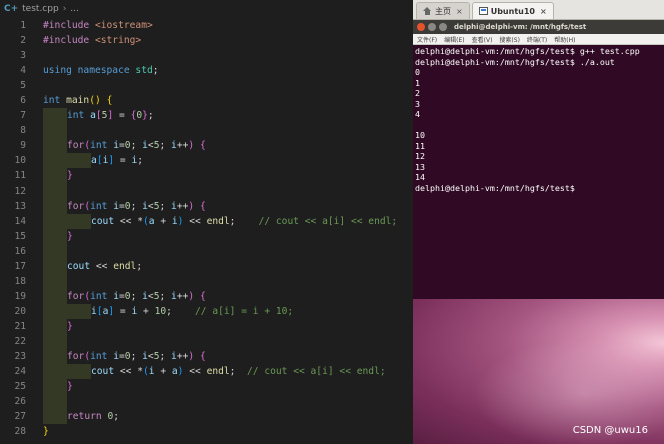 This screenshot has width=664, height=444. Describe the element at coordinates (206, 311) in the screenshot. I see `code-line: 20 i[a] = i + 10; // a[i] = i + 10;` at that location.